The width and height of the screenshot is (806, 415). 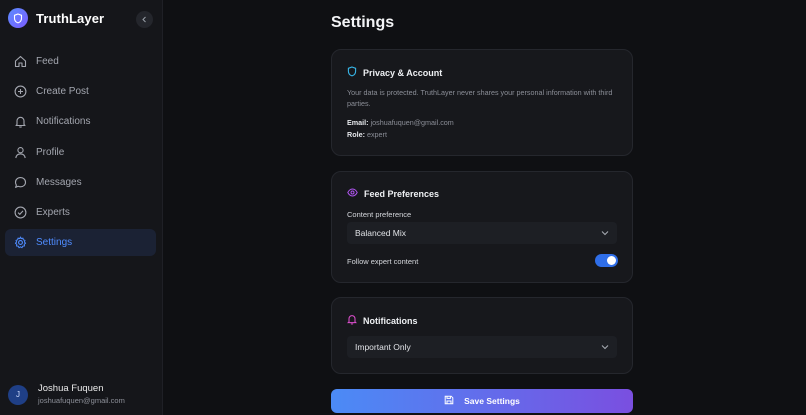 What do you see at coordinates (606, 260) in the screenshot?
I see `follow-expert-toggle` at bounding box center [606, 260].